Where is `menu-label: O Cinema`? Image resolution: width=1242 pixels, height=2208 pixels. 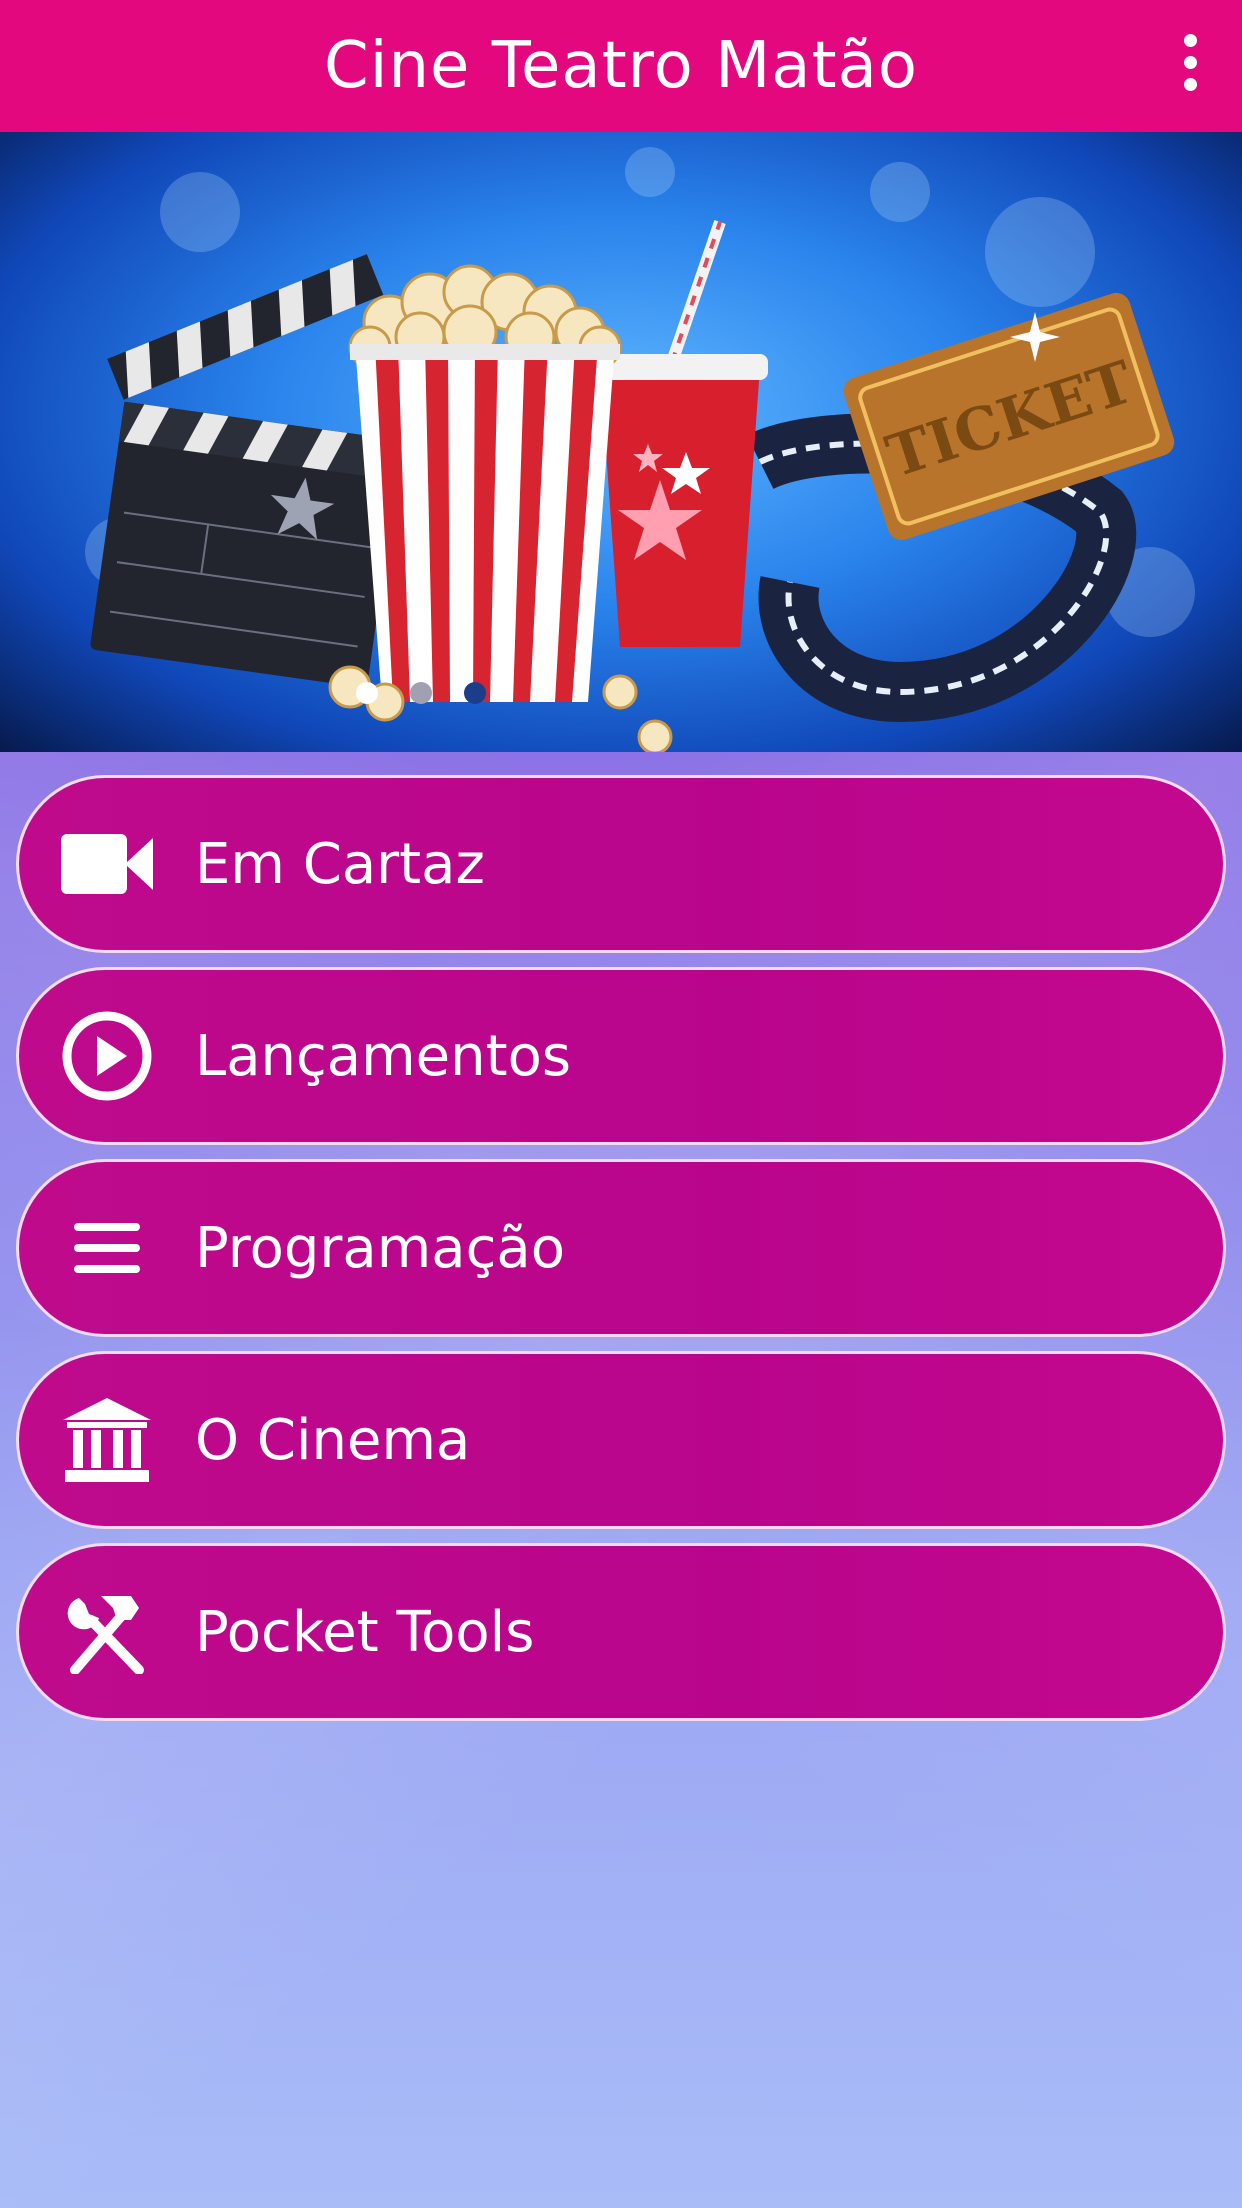
menu-label: O Cinema is located at coordinates (333, 1440).